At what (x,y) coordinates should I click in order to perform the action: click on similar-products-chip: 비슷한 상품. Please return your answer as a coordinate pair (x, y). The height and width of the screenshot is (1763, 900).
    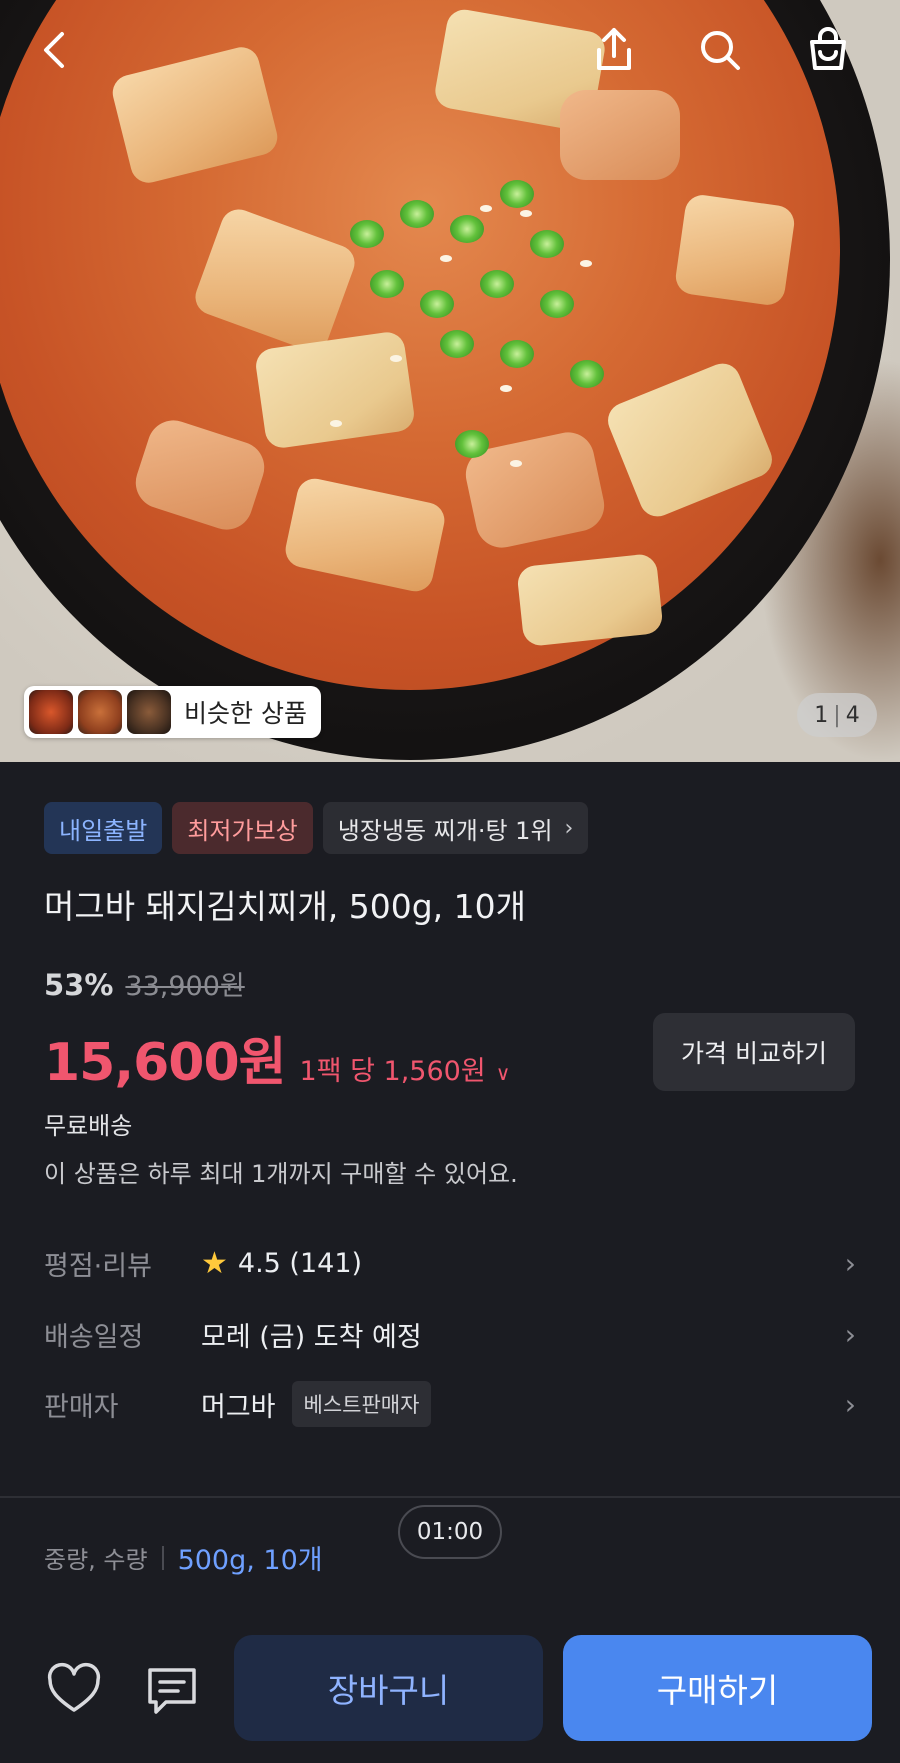
    Looking at the image, I should click on (172, 712).